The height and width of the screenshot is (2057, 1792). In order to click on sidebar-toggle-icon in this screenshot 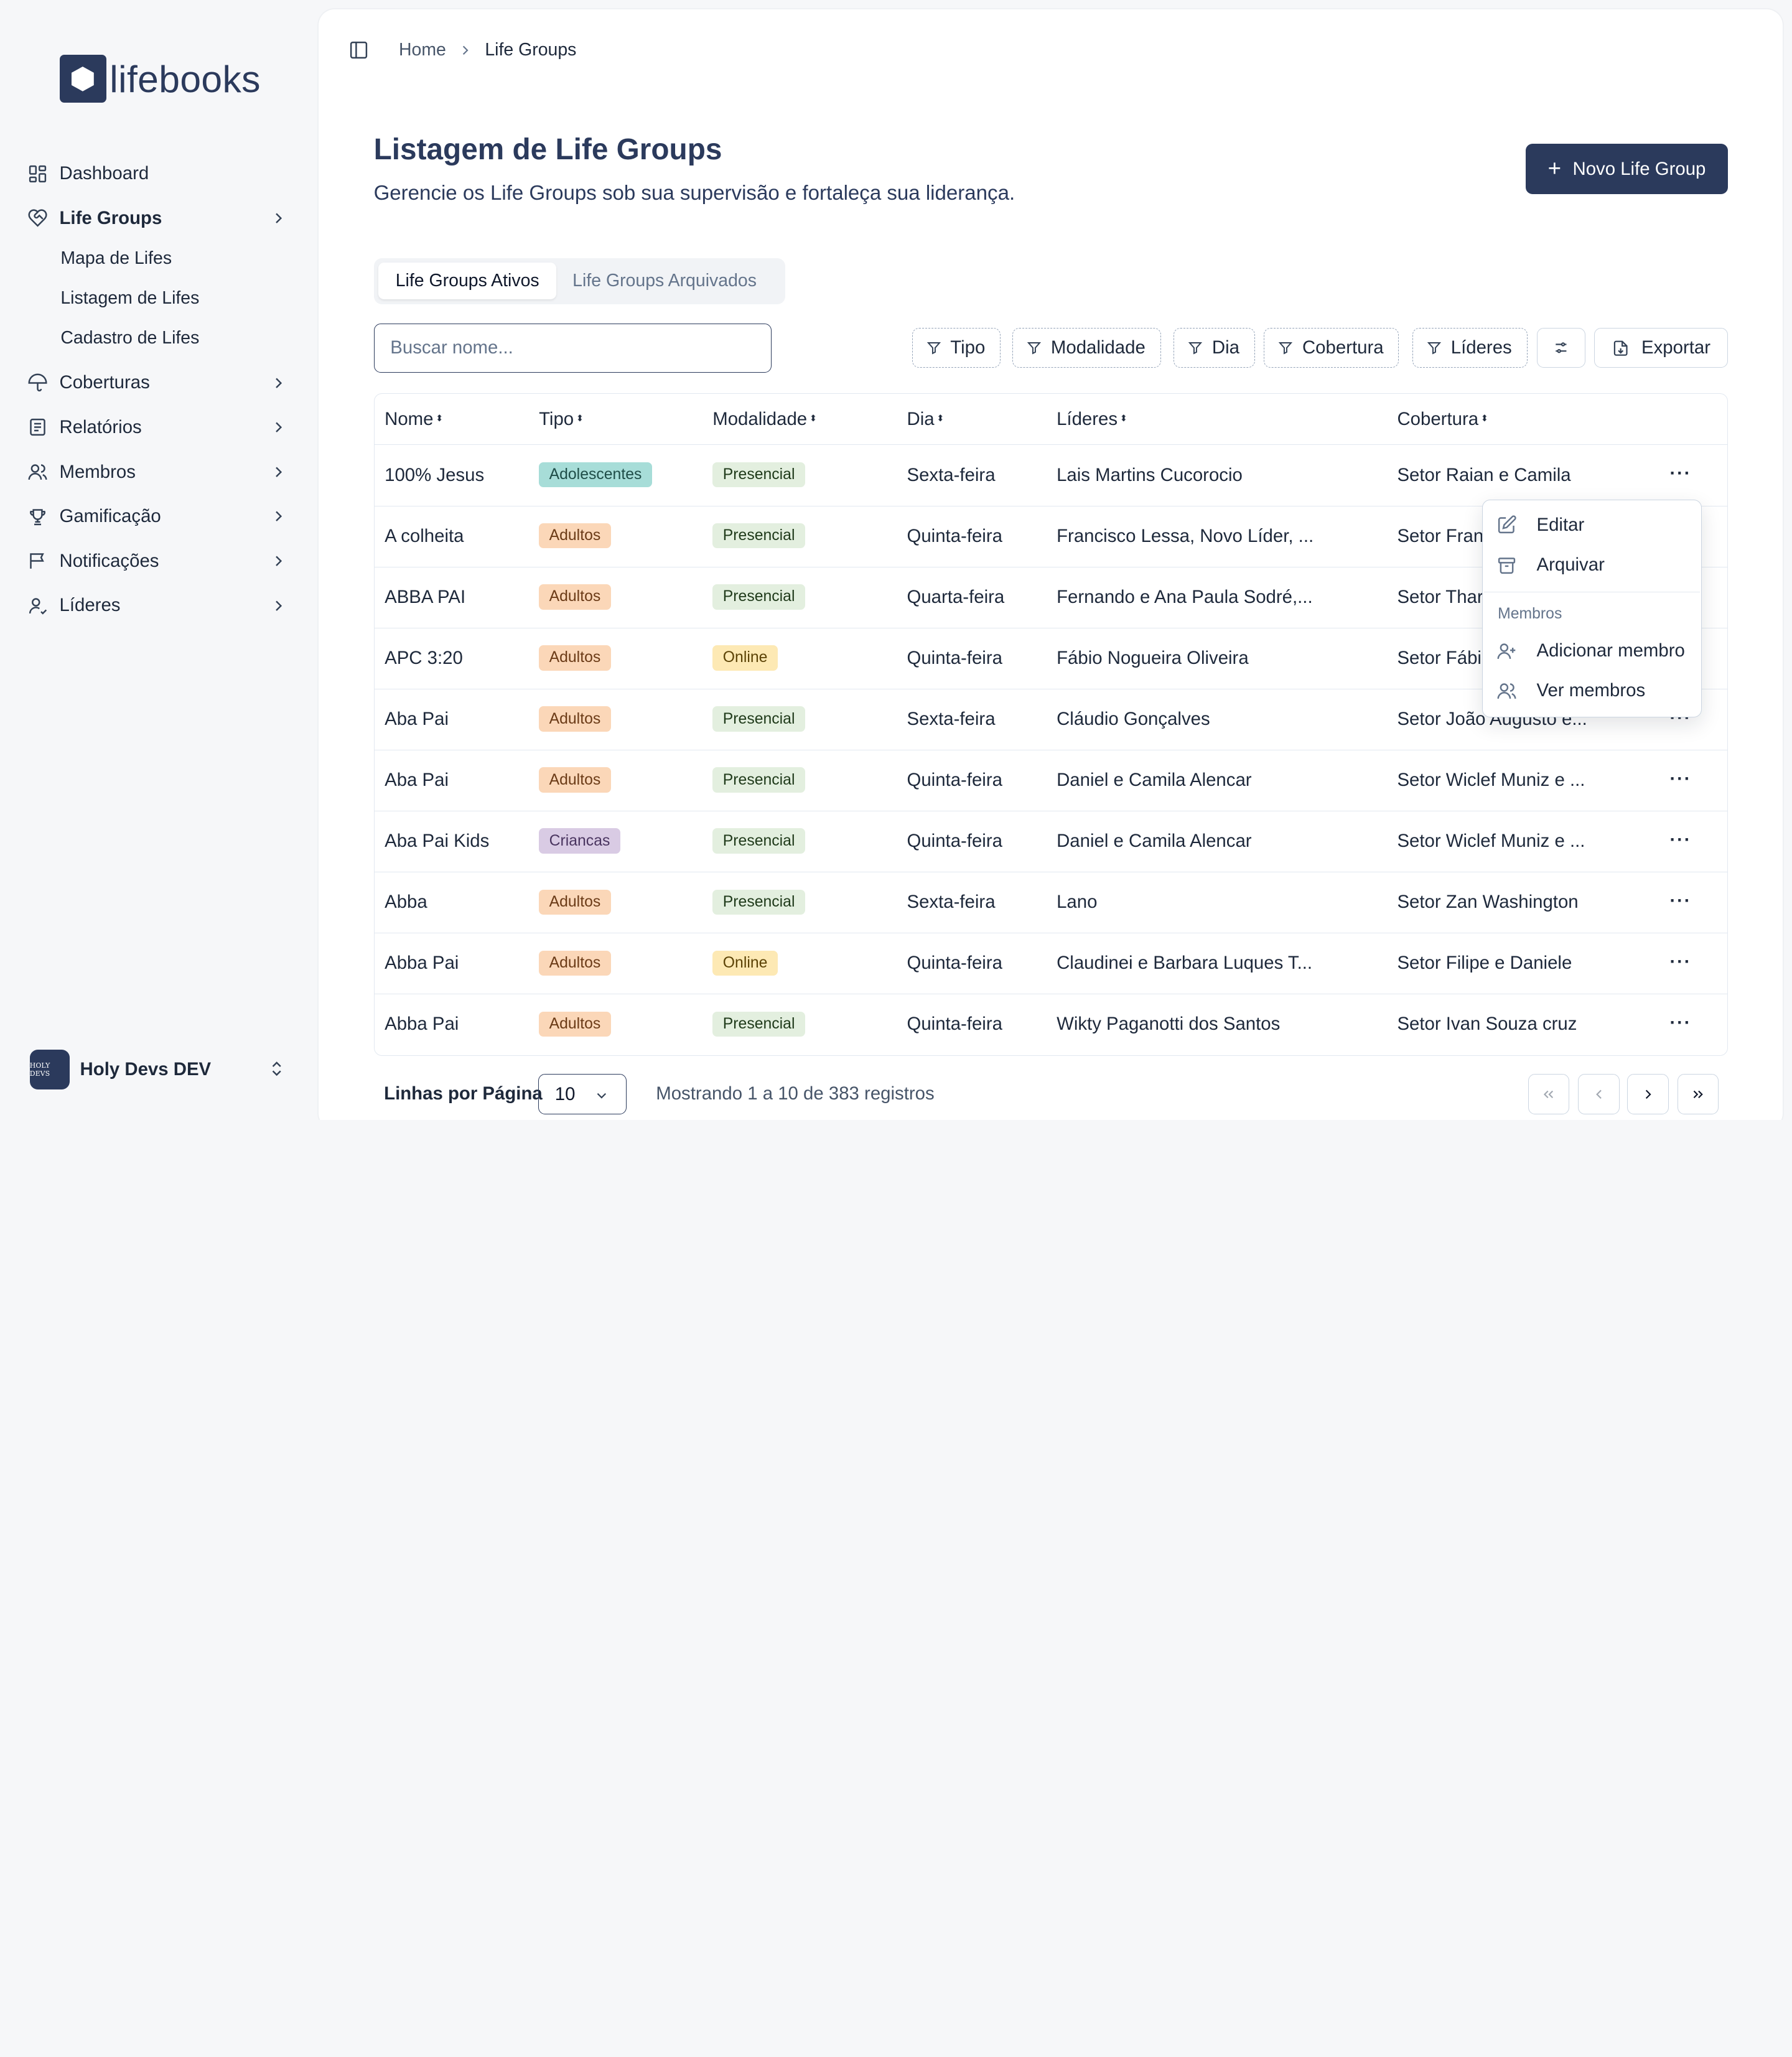, I will do `click(359, 50)`.